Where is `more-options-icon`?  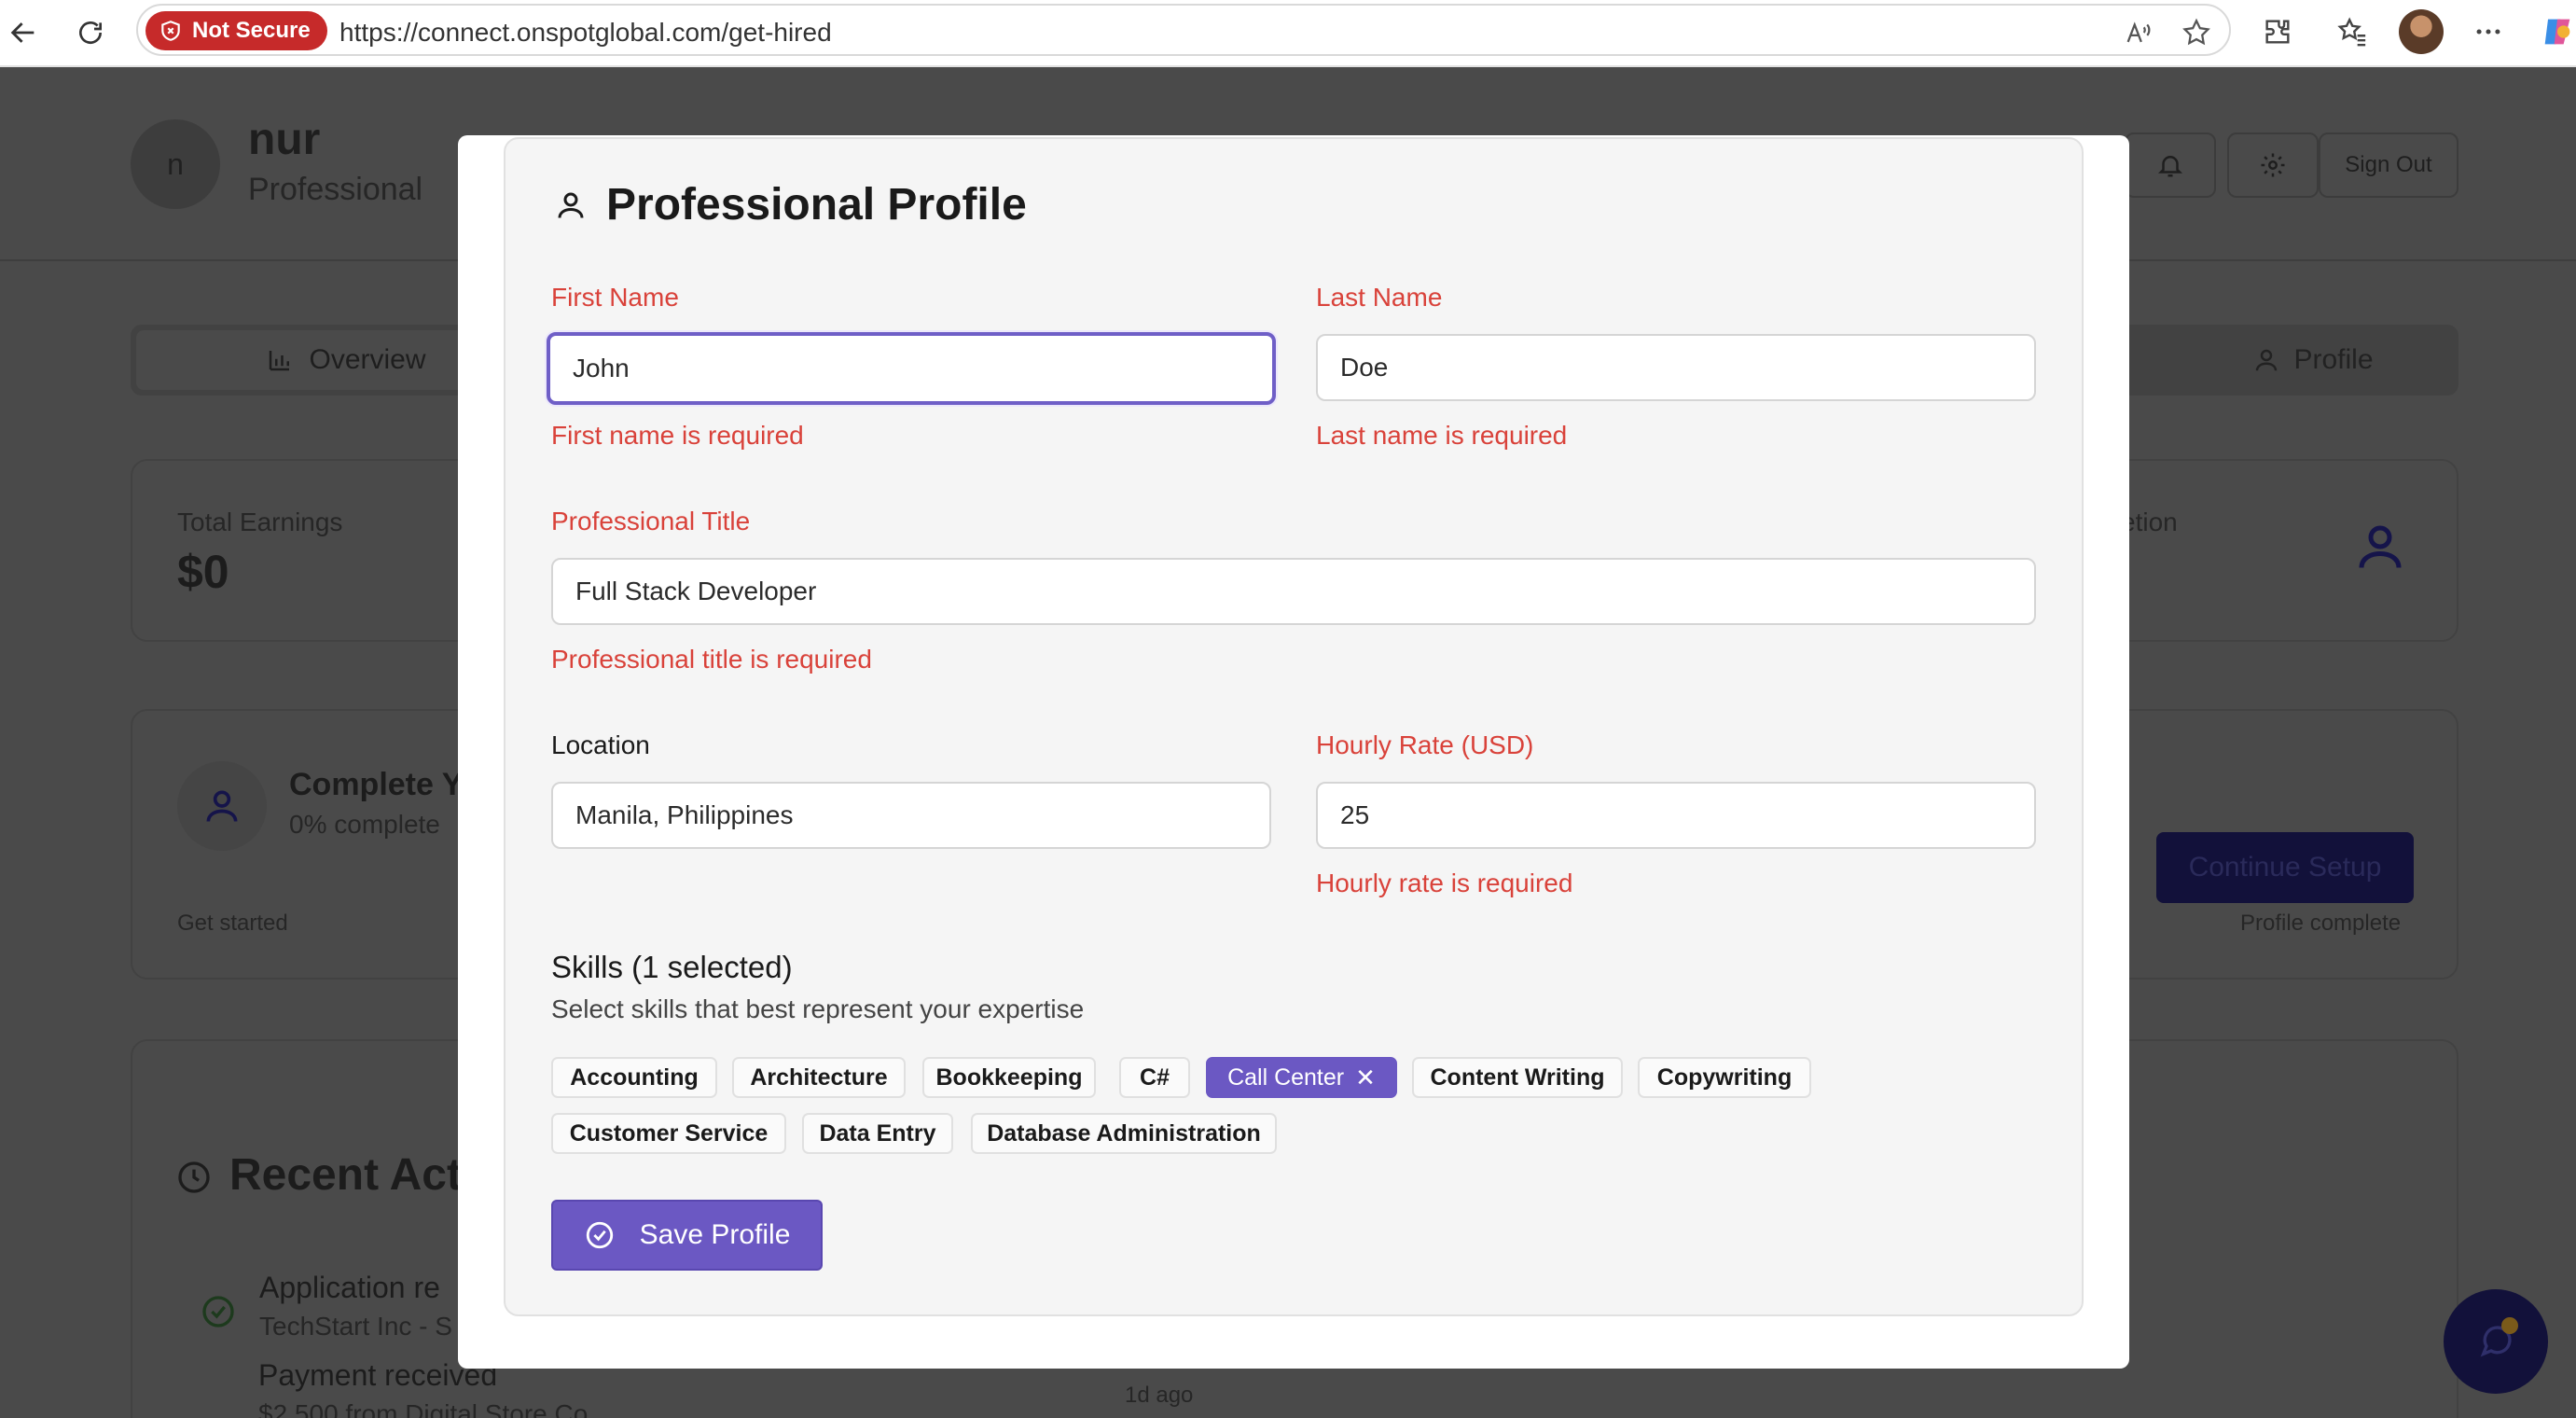 more-options-icon is located at coordinates (2488, 31).